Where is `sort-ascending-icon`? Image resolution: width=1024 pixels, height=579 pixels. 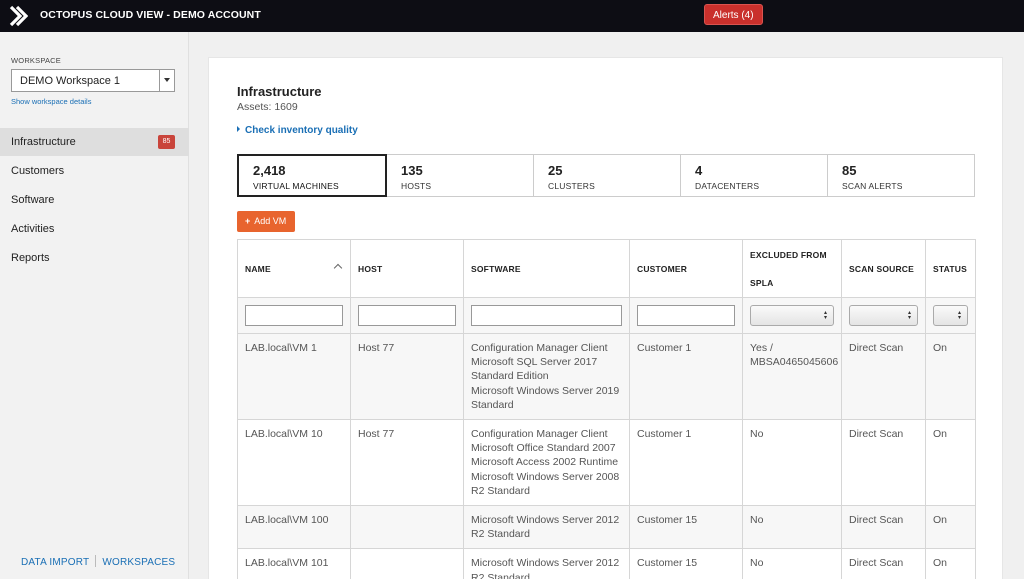
sort-ascending-icon is located at coordinates (338, 267).